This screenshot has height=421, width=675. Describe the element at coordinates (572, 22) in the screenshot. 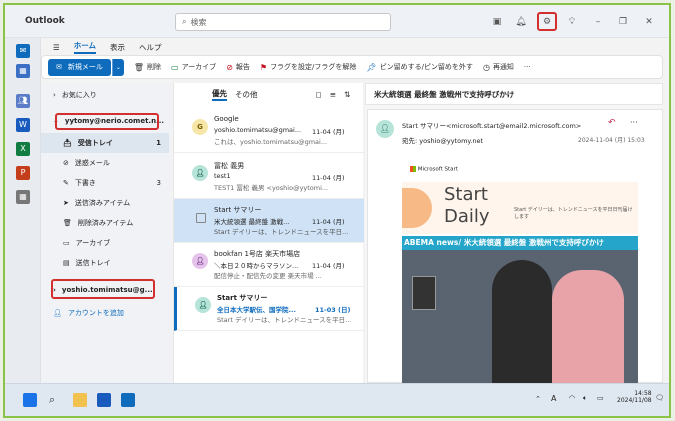

I see `lightbulb-icon: 💡︎` at that location.